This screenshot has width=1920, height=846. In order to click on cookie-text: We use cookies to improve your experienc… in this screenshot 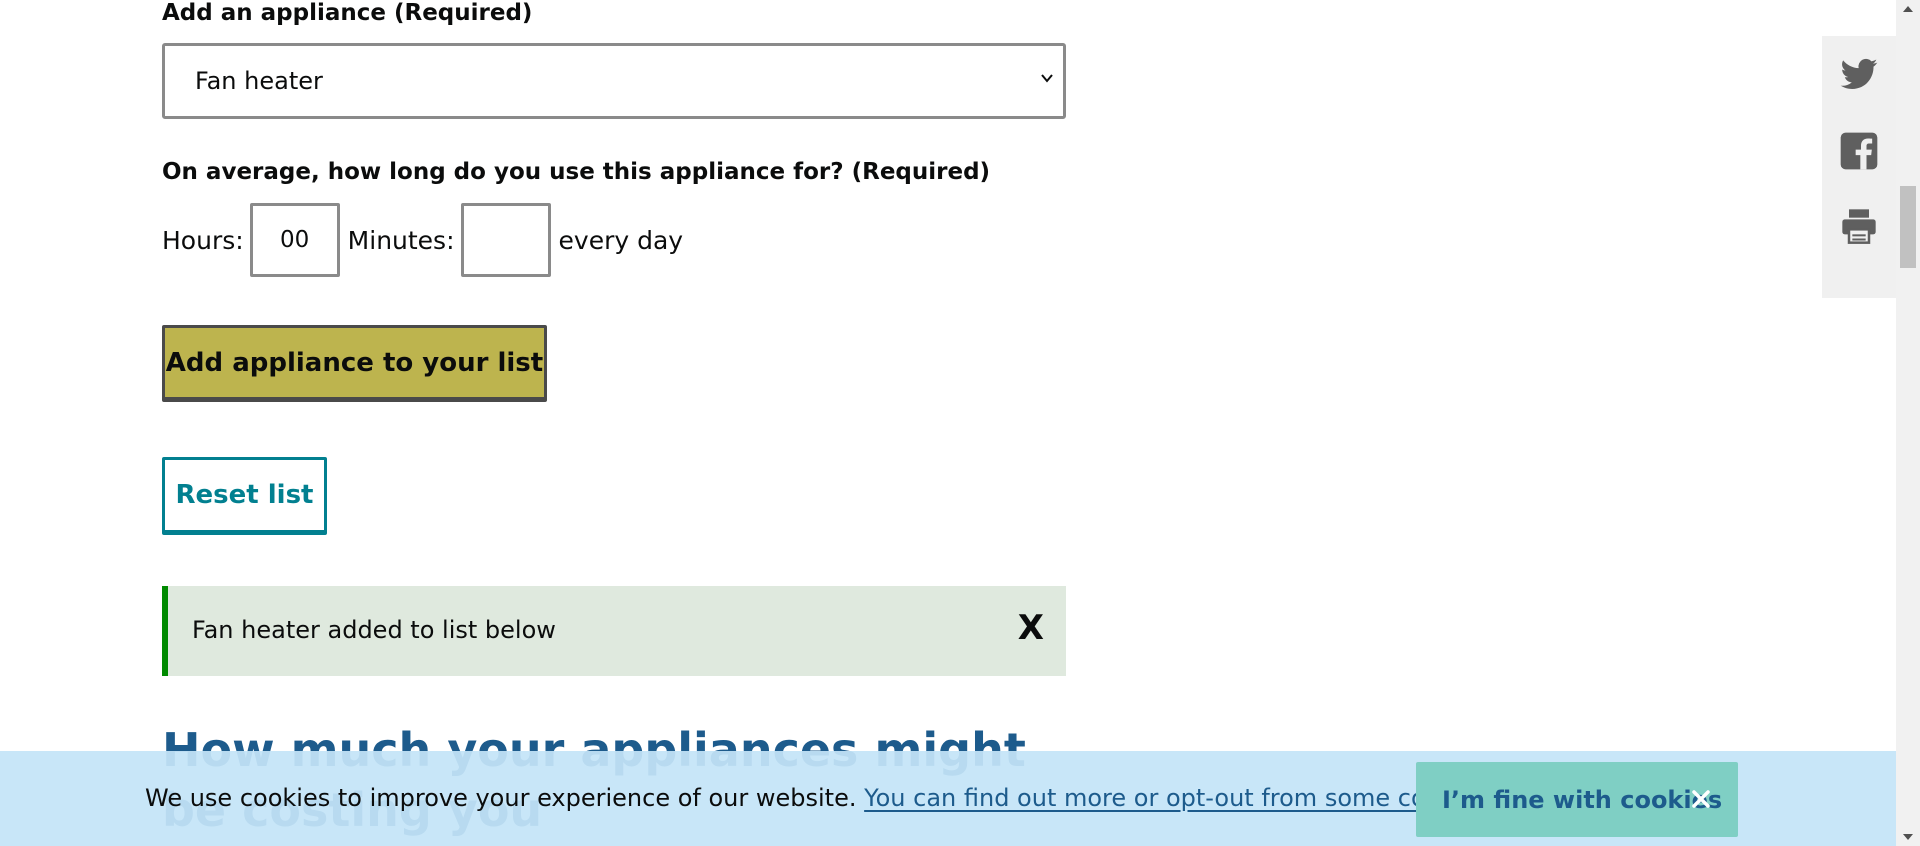, I will do `click(501, 798)`.